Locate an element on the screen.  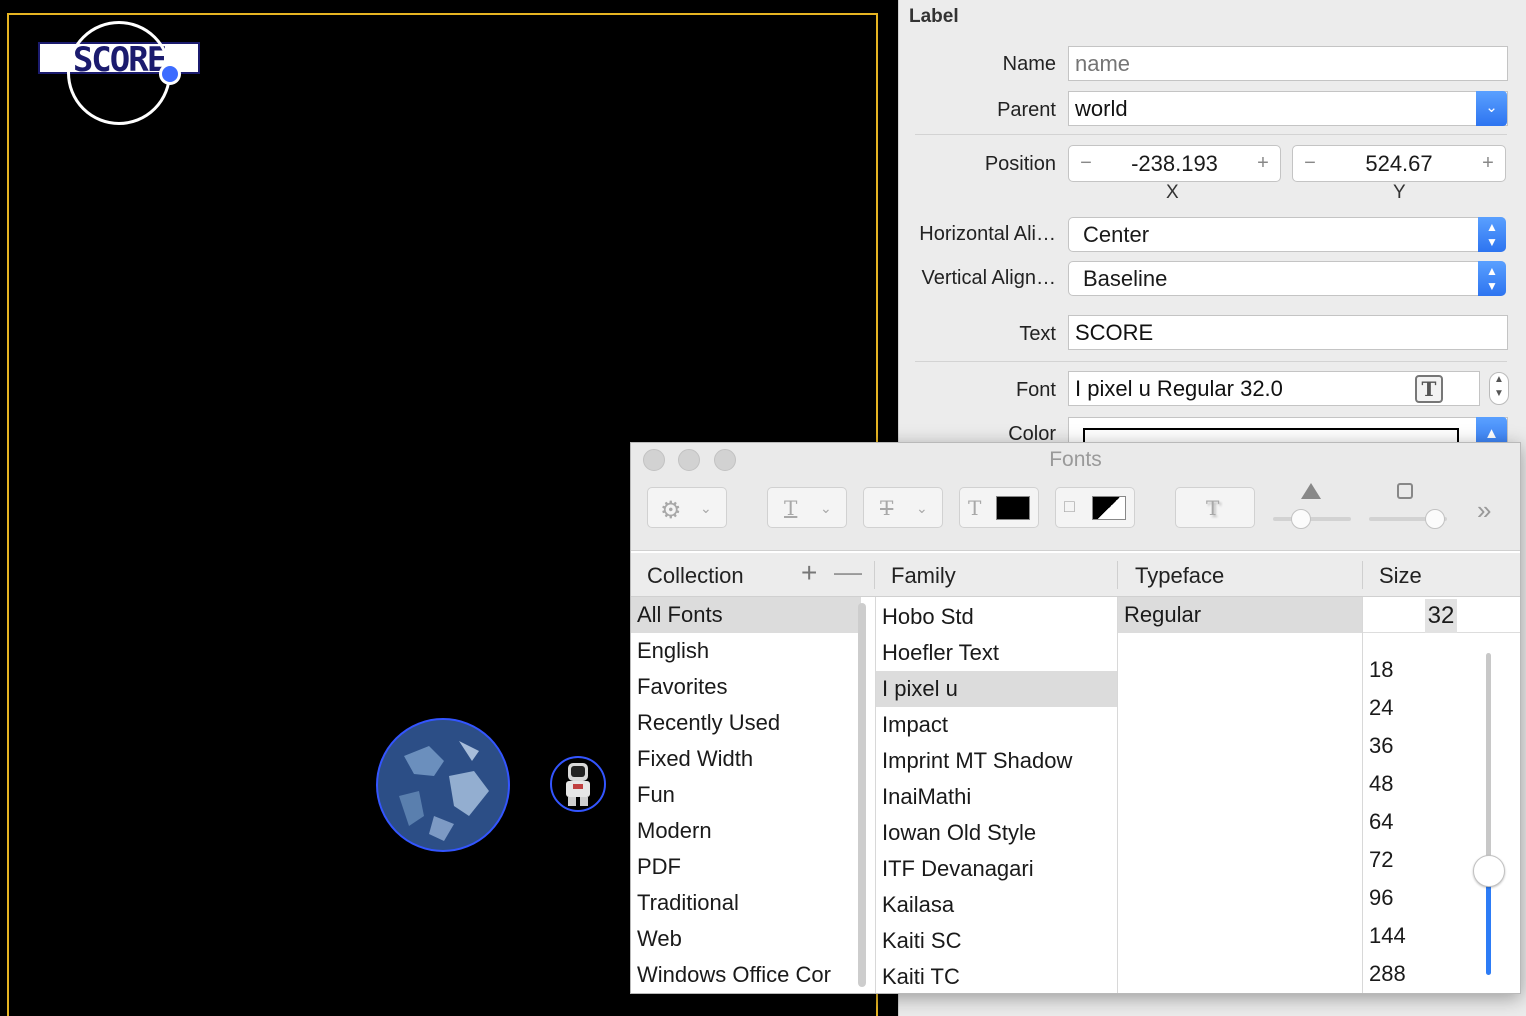
family-item: Hobo Std is located at coordinates (996, 617).